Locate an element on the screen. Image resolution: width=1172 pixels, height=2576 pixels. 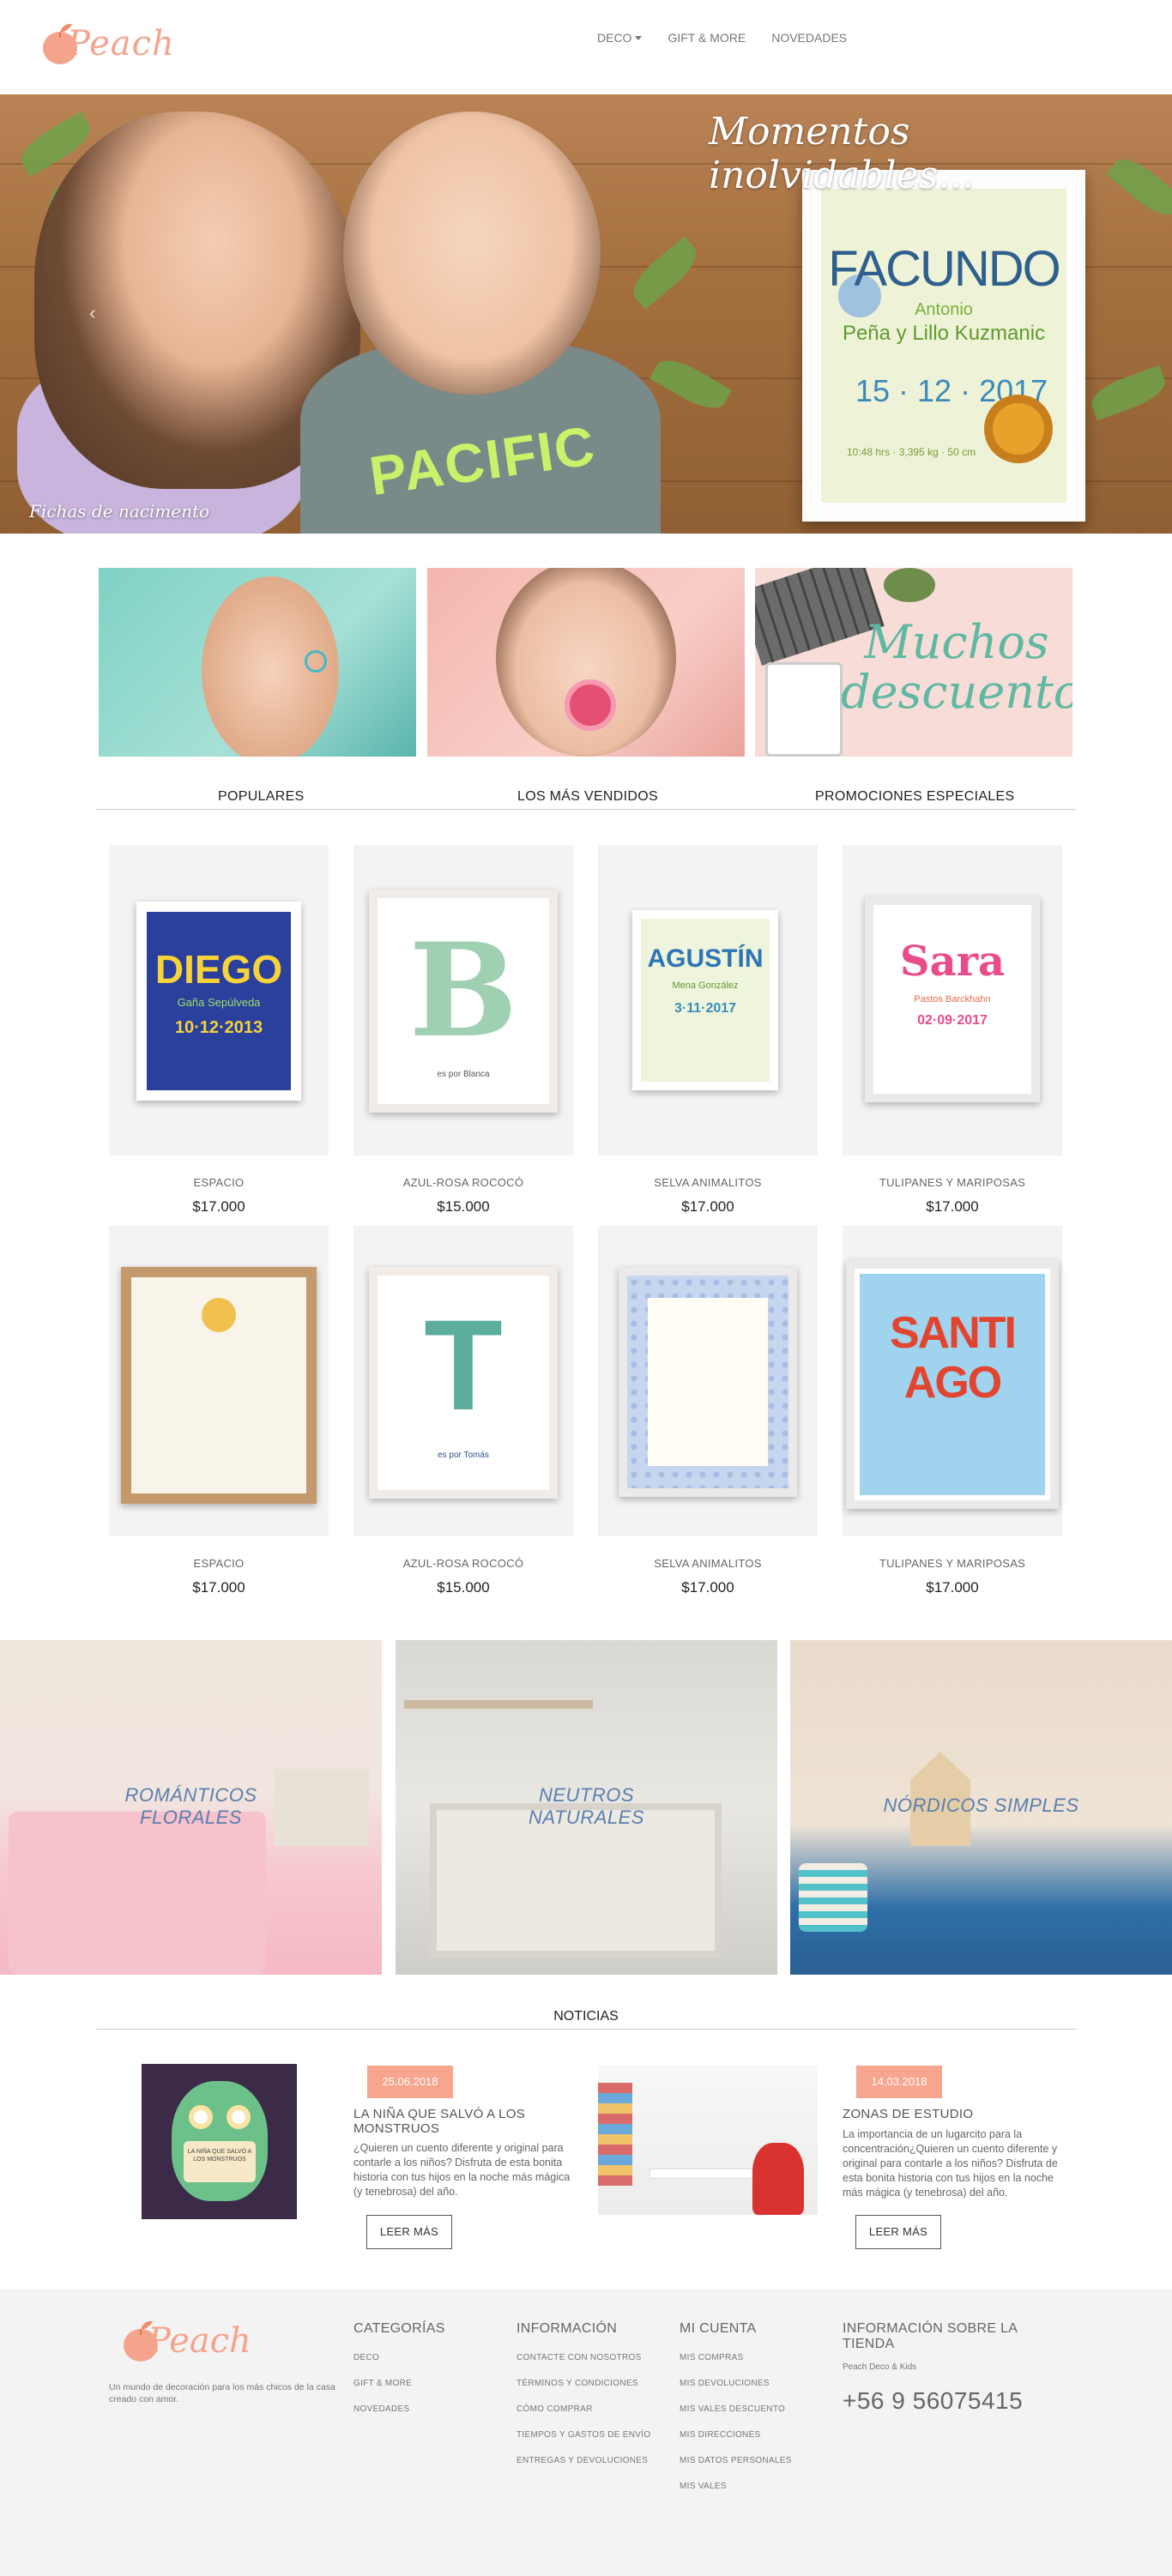
footer-link: NOVEDADES is located at coordinates (381, 2409).